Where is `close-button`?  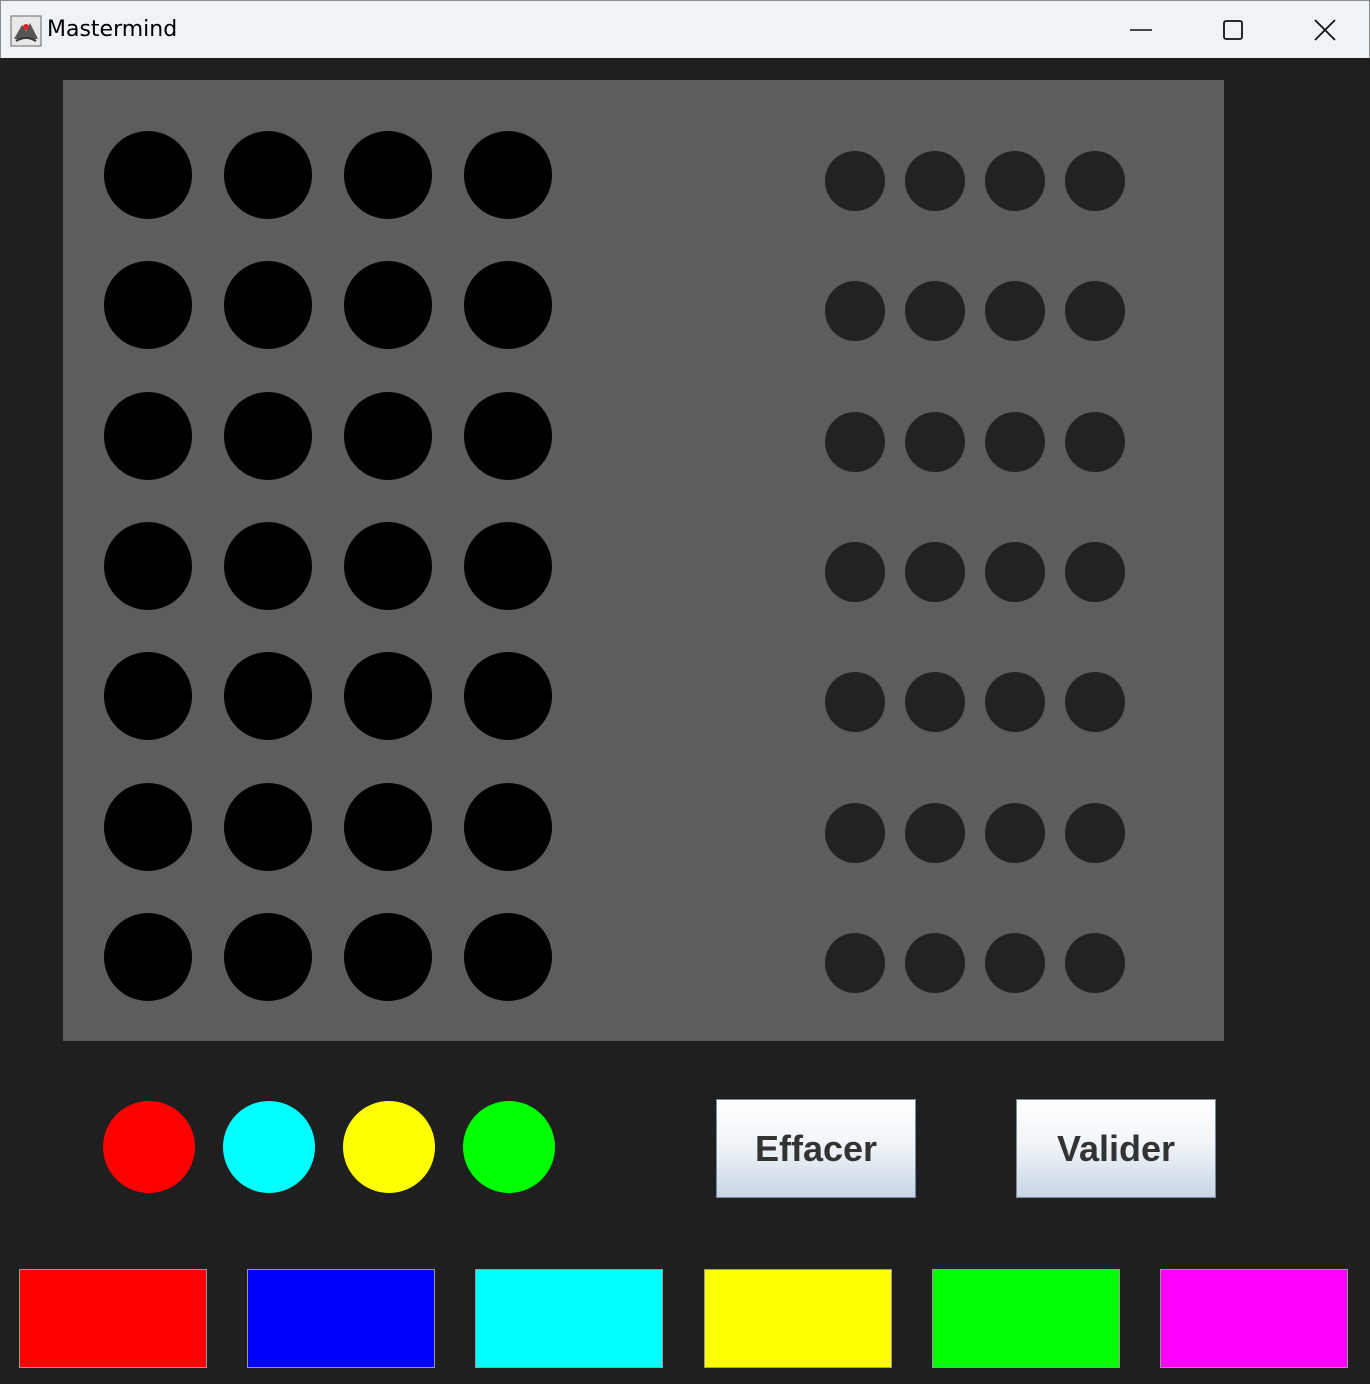
close-button is located at coordinates (1324, 30).